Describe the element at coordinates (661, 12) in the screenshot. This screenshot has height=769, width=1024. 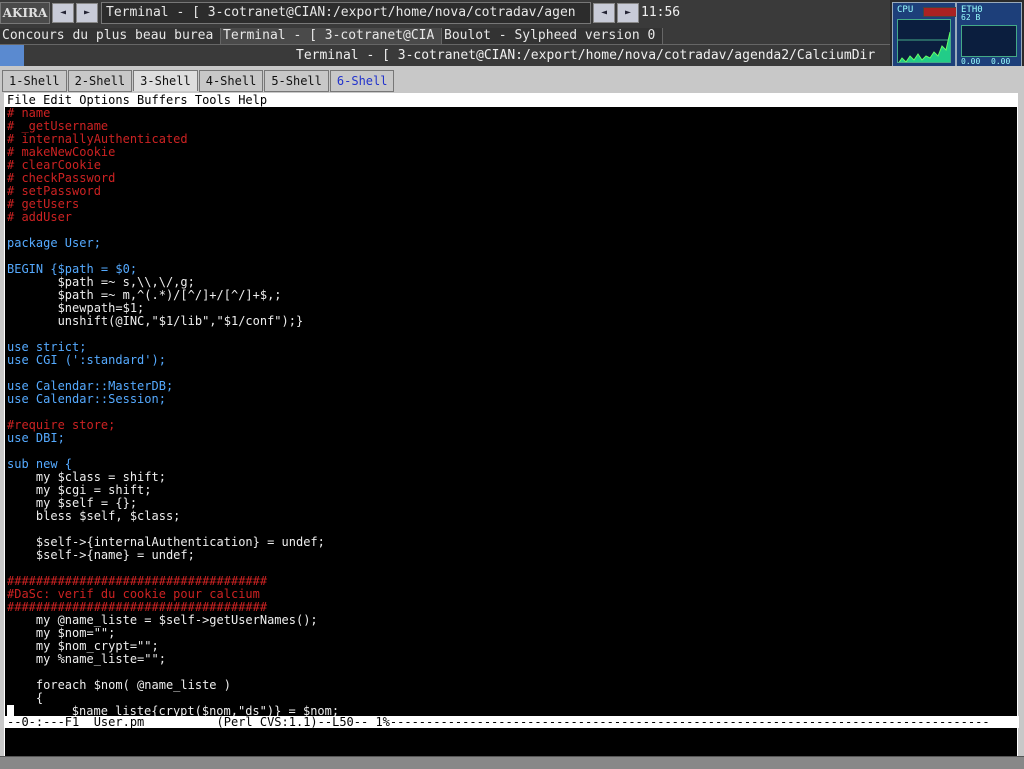
I see `clock: 11:56` at that location.